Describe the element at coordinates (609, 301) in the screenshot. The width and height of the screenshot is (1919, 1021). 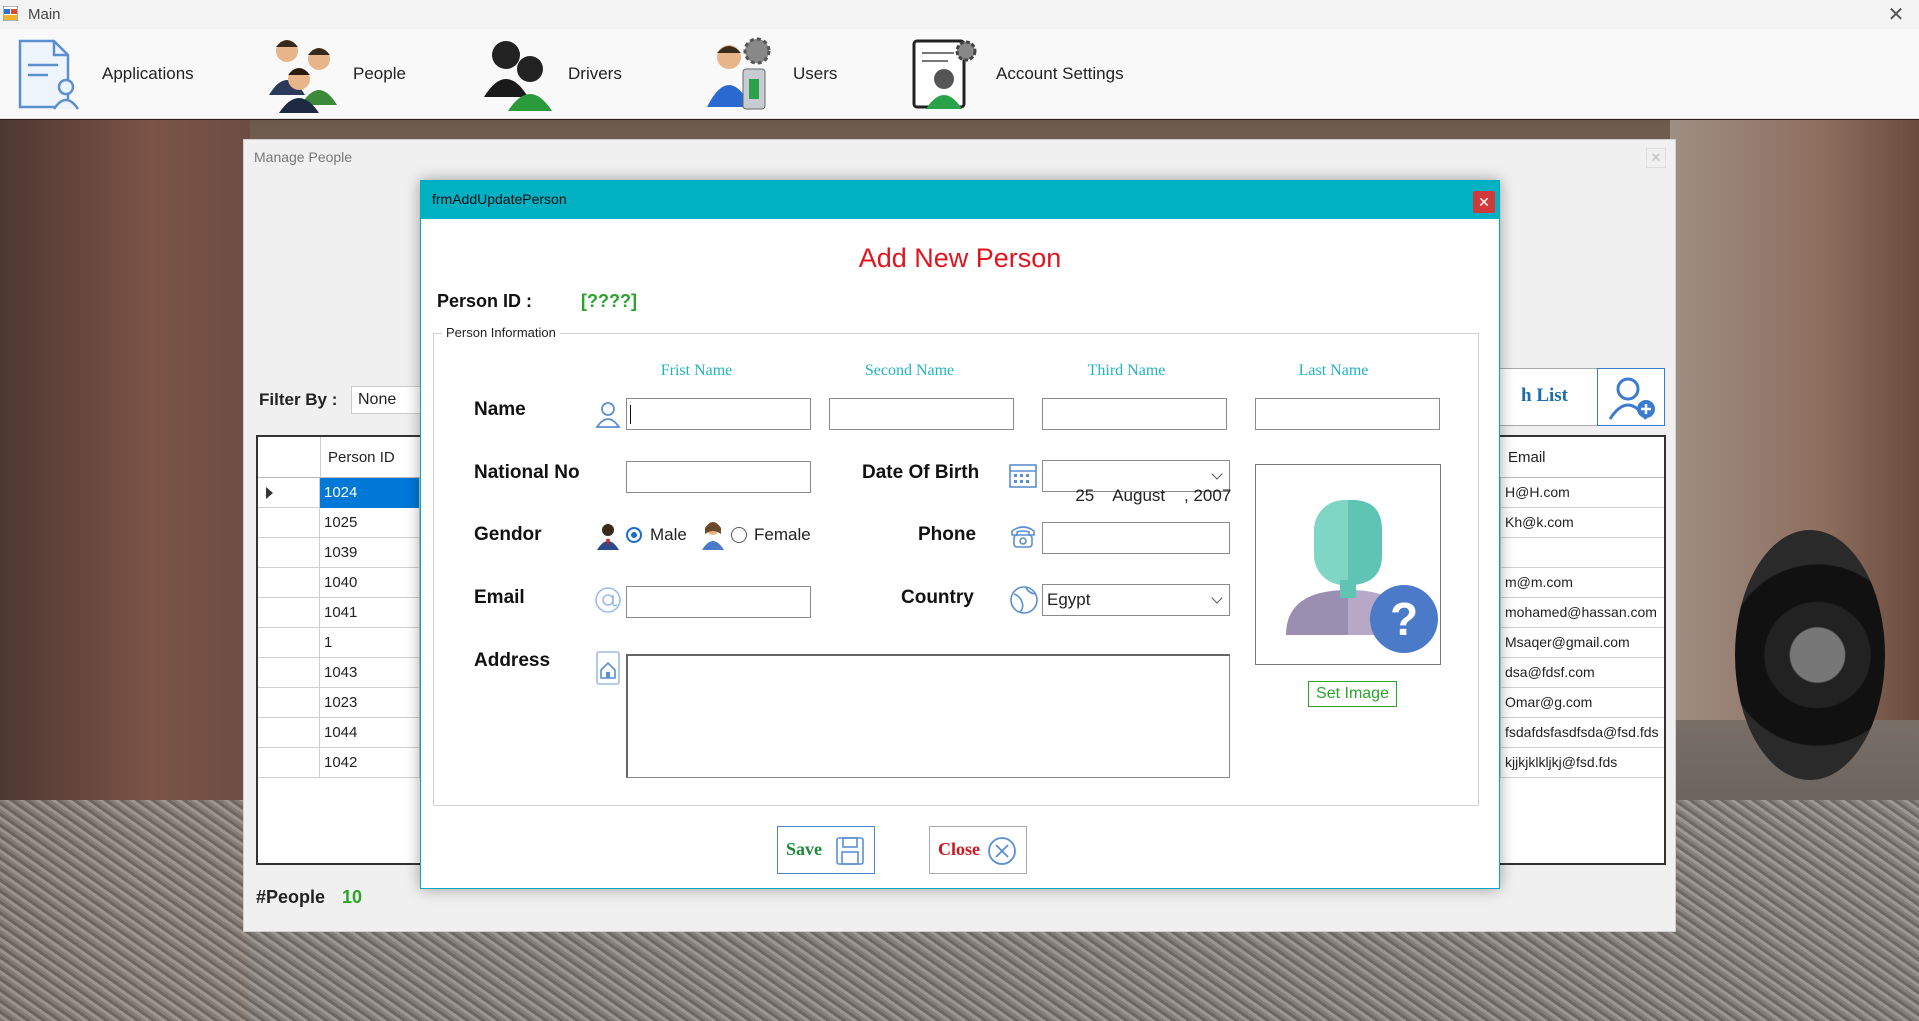
I see `person-id-value: [????]` at that location.